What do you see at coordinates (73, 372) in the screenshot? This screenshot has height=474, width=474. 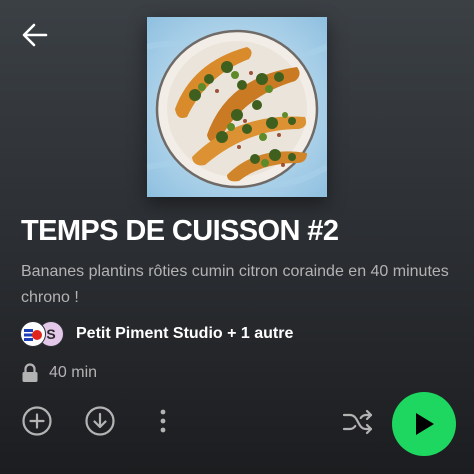 I see `duration-label: 40 min` at bounding box center [73, 372].